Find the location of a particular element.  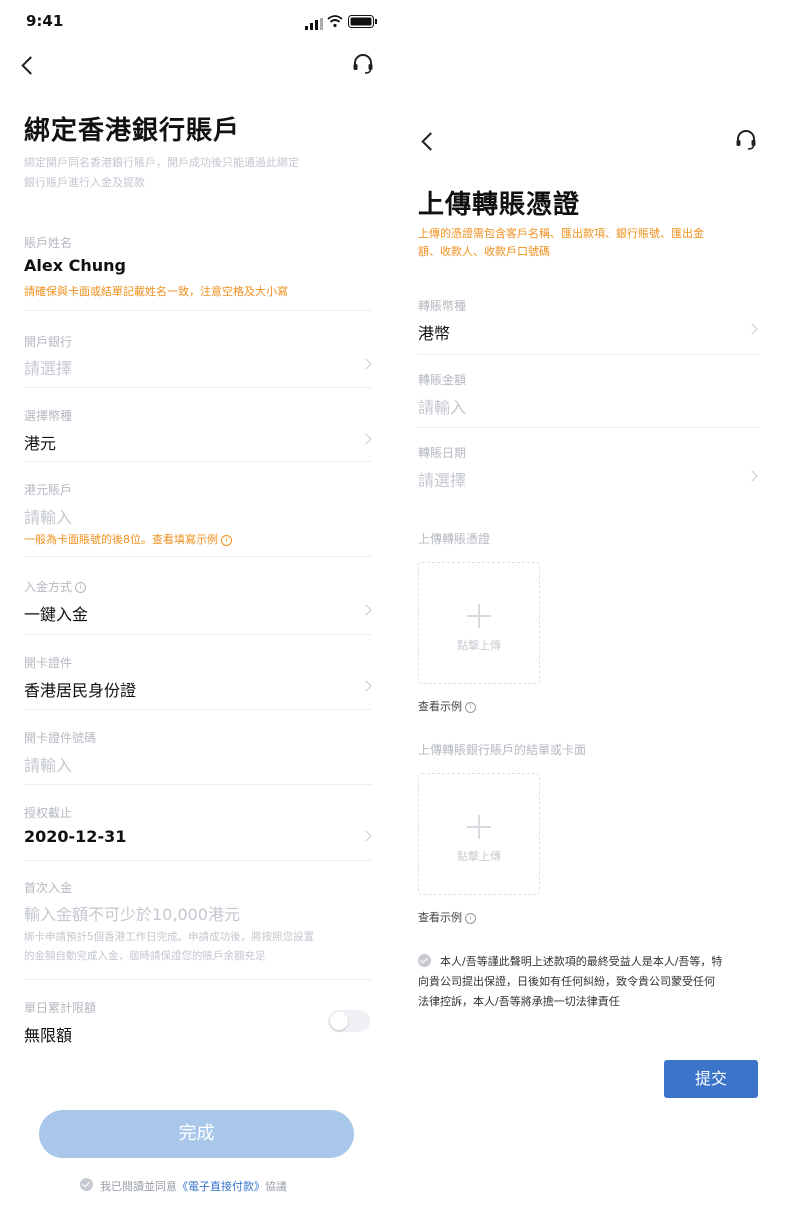

transfer-amount-input: 請輸入 is located at coordinates (442, 406).